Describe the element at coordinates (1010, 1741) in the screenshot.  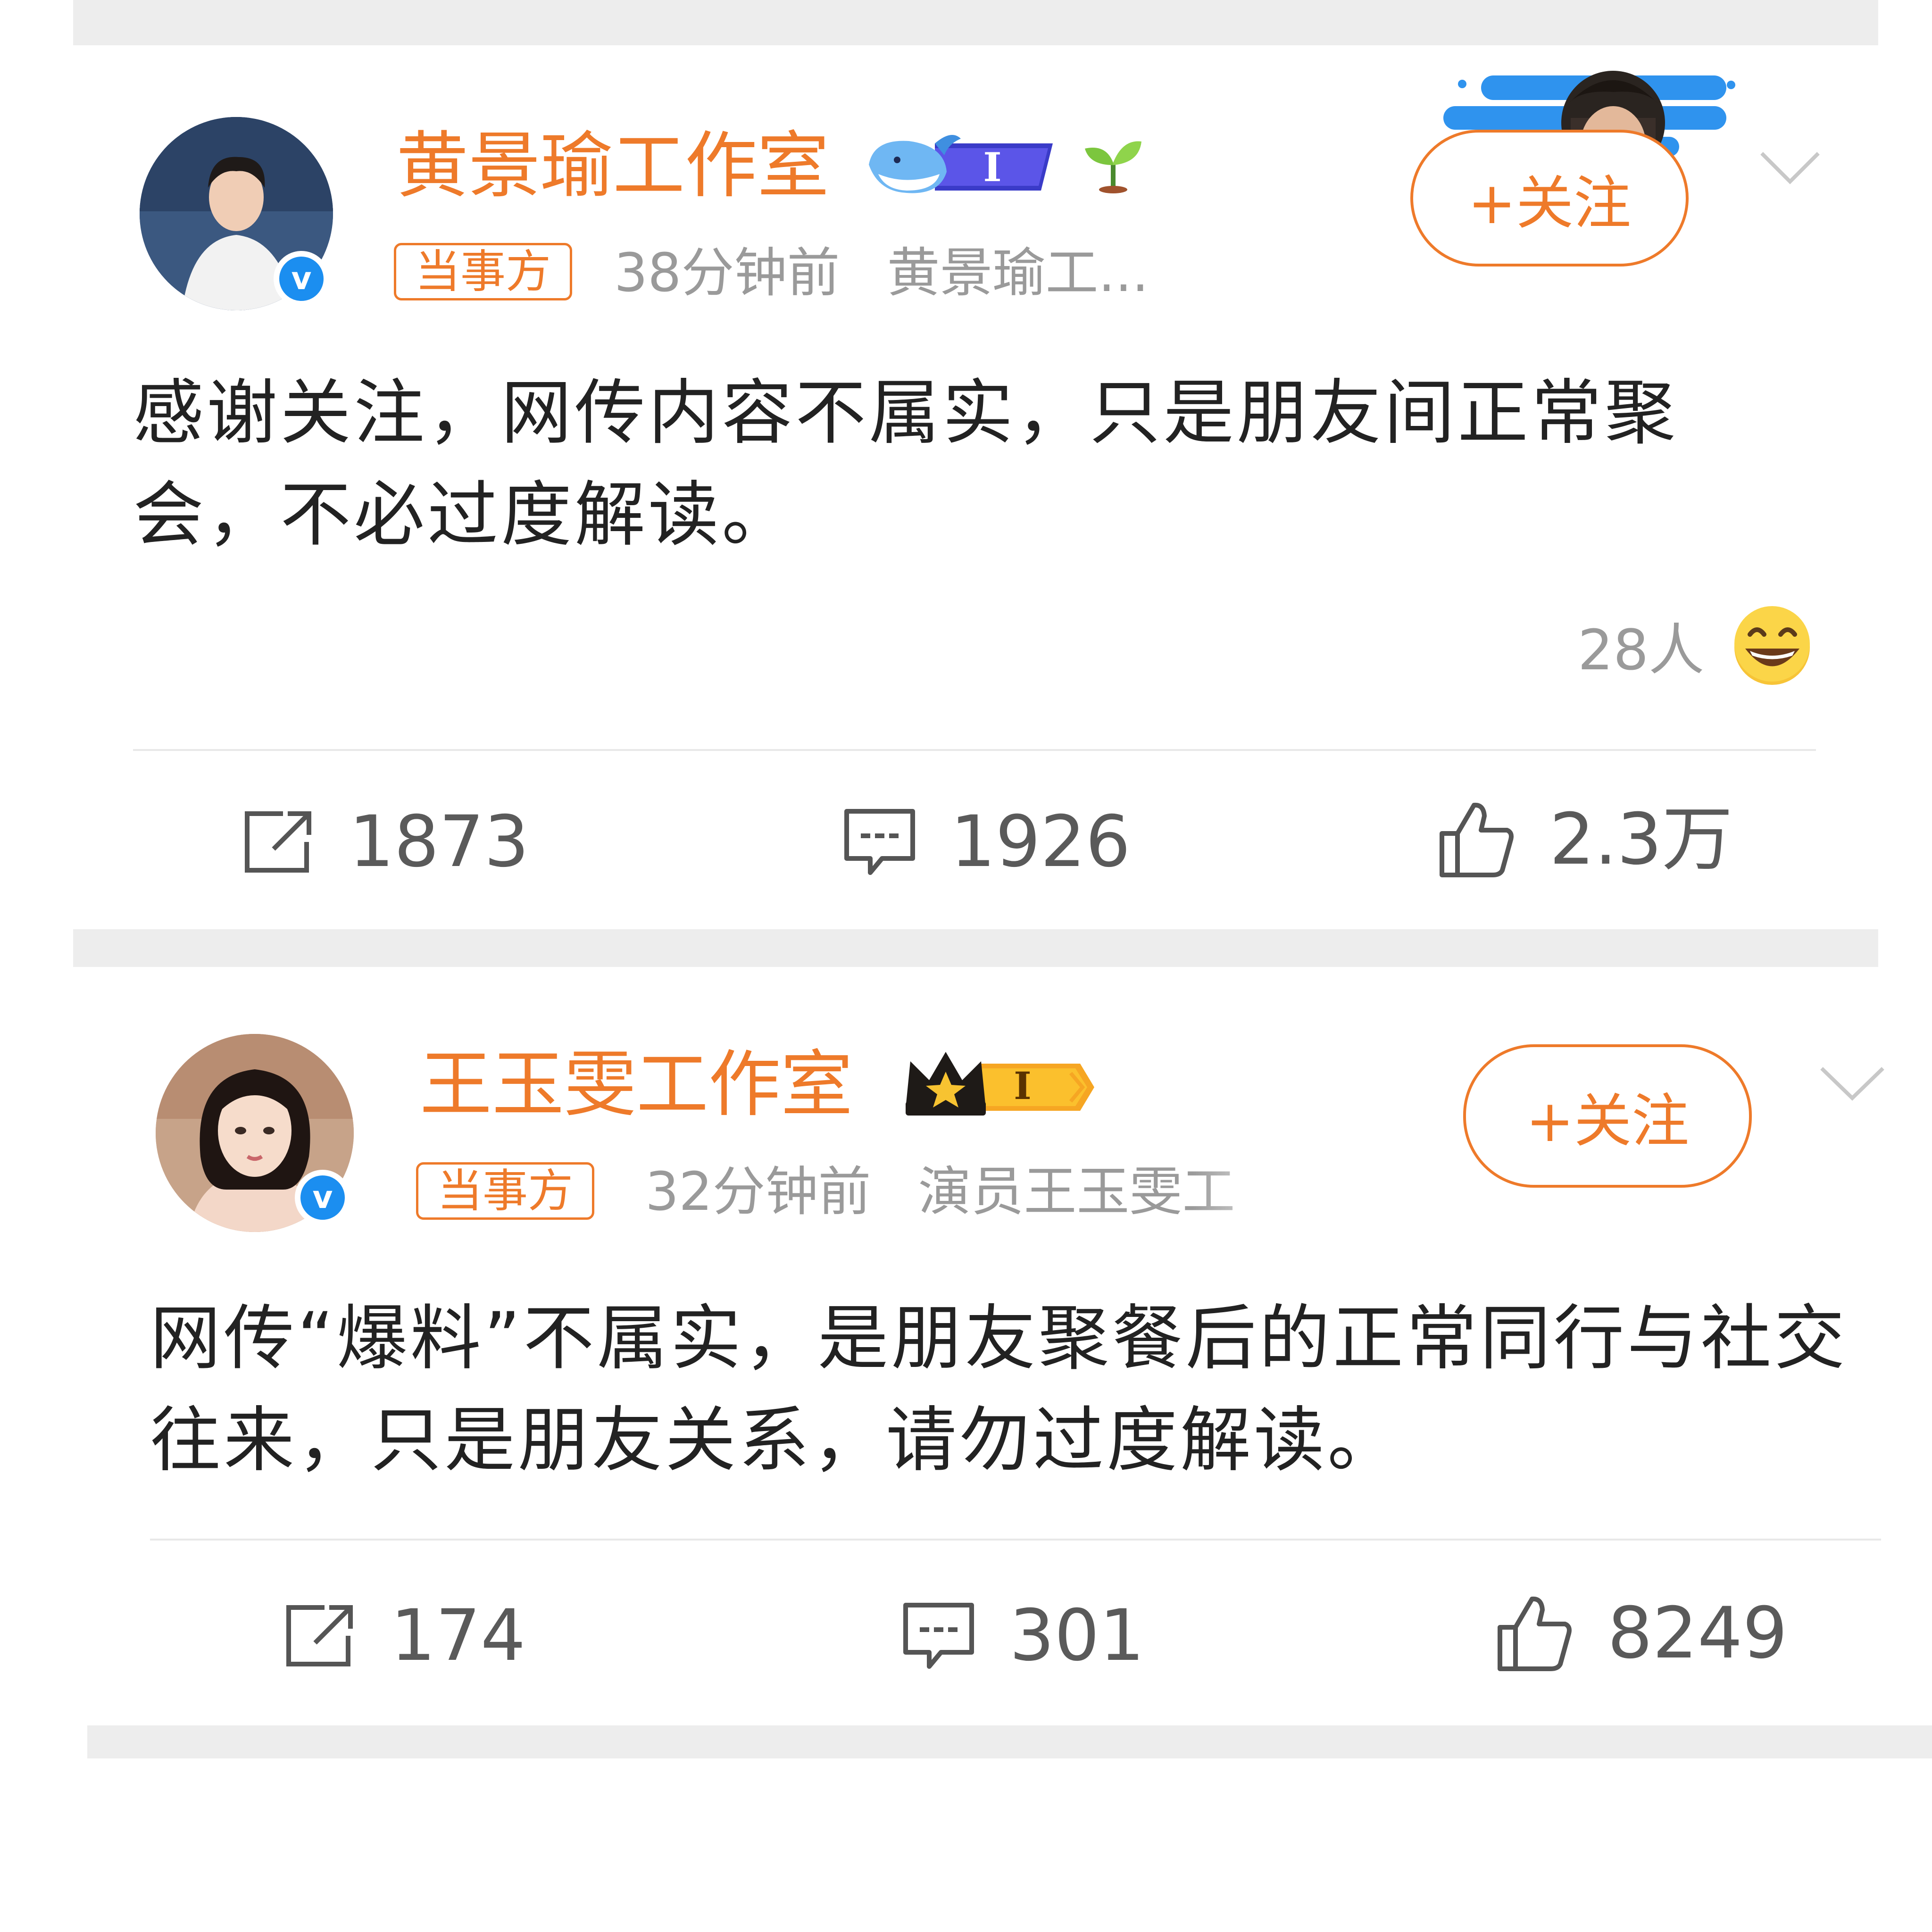
I see `bottom-separator` at that location.